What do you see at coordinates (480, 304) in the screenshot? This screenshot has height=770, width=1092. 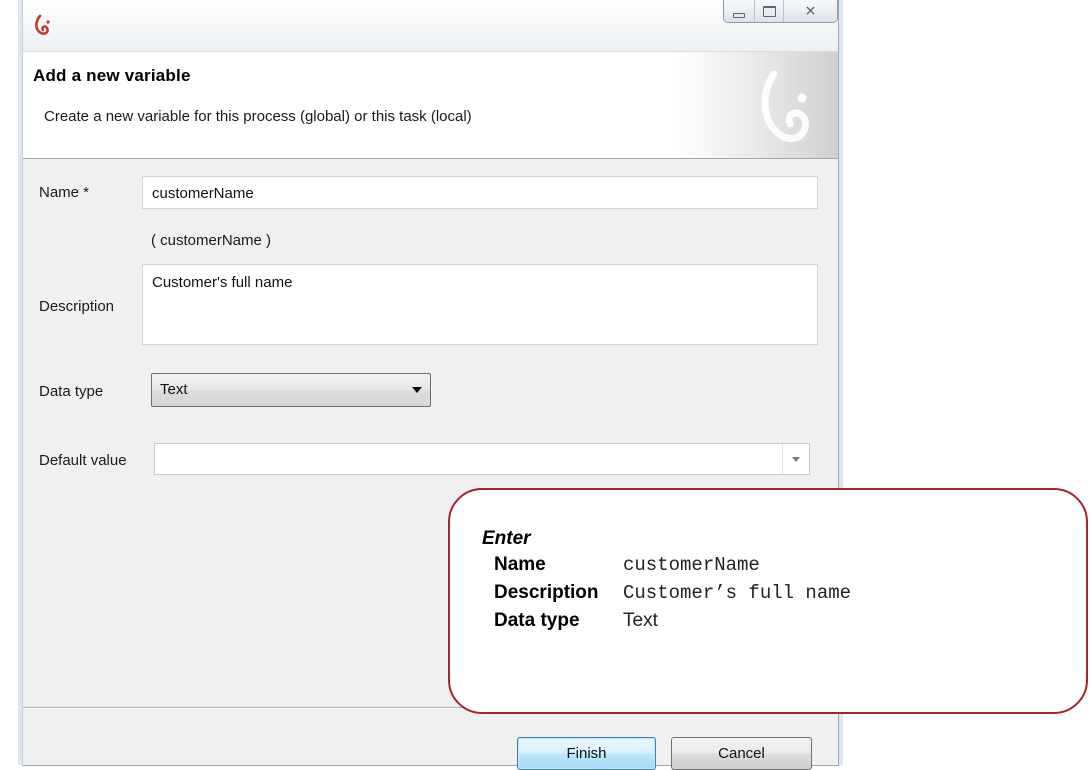 I see `description-textarea: Customer's full name` at bounding box center [480, 304].